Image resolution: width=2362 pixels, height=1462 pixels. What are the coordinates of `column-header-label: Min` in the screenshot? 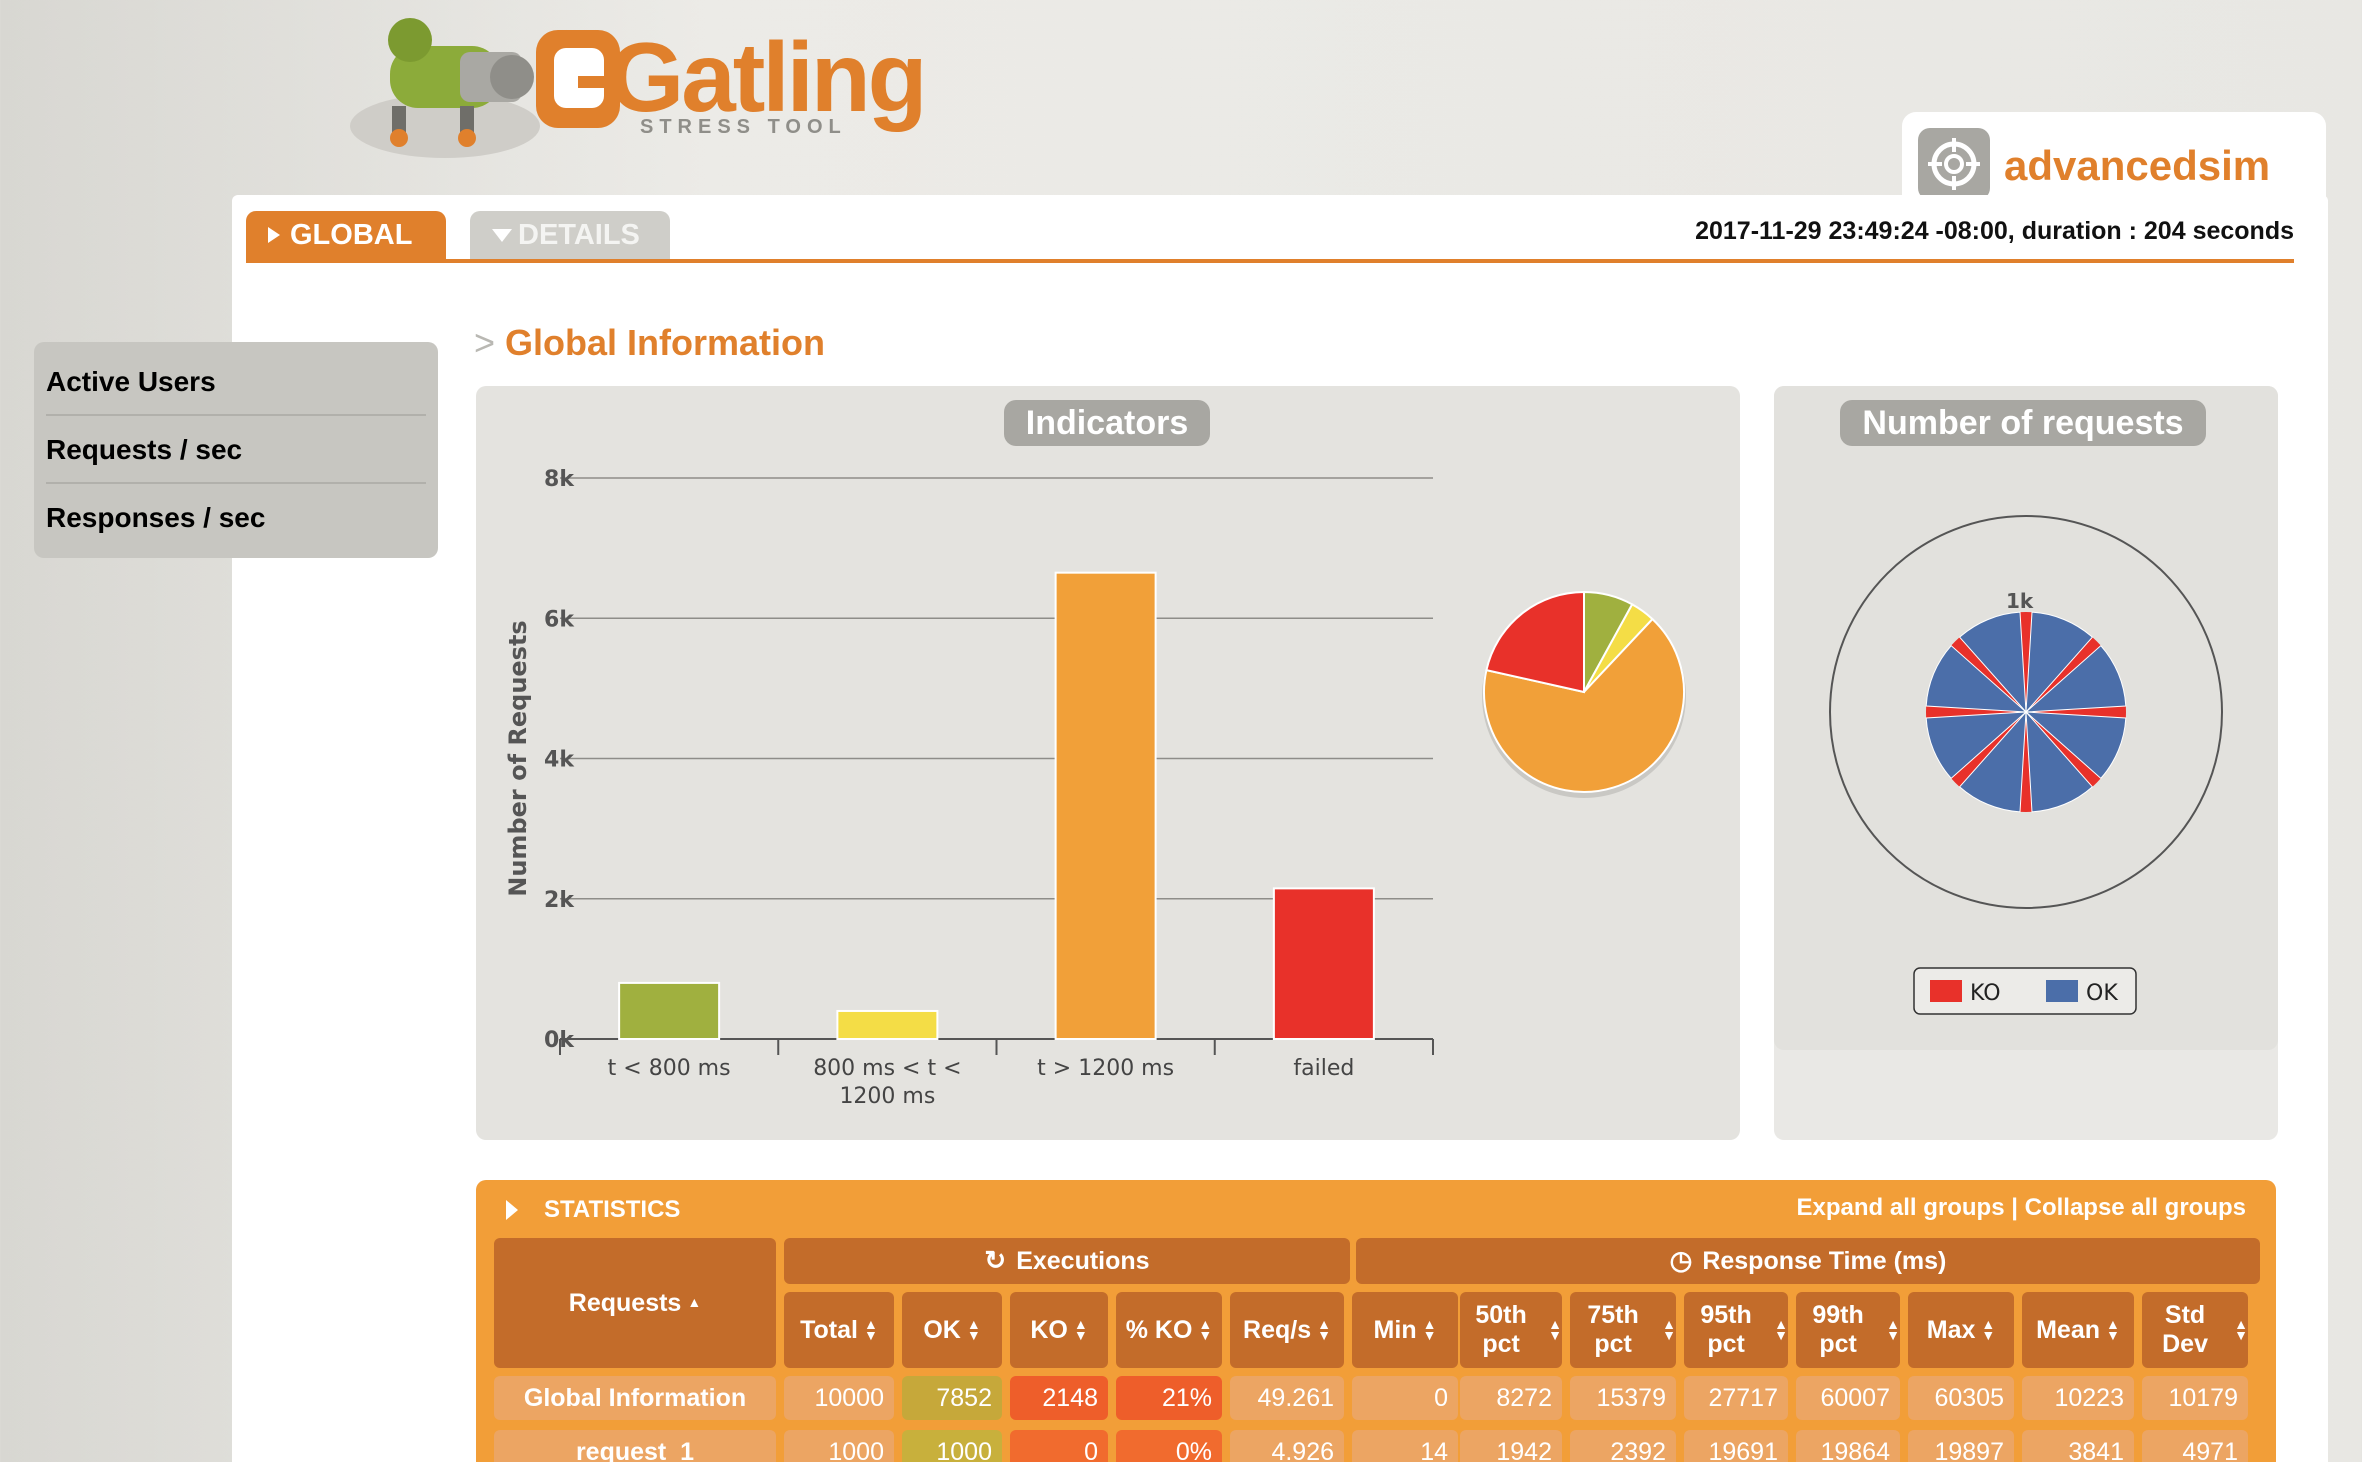 It's located at (1395, 1329).